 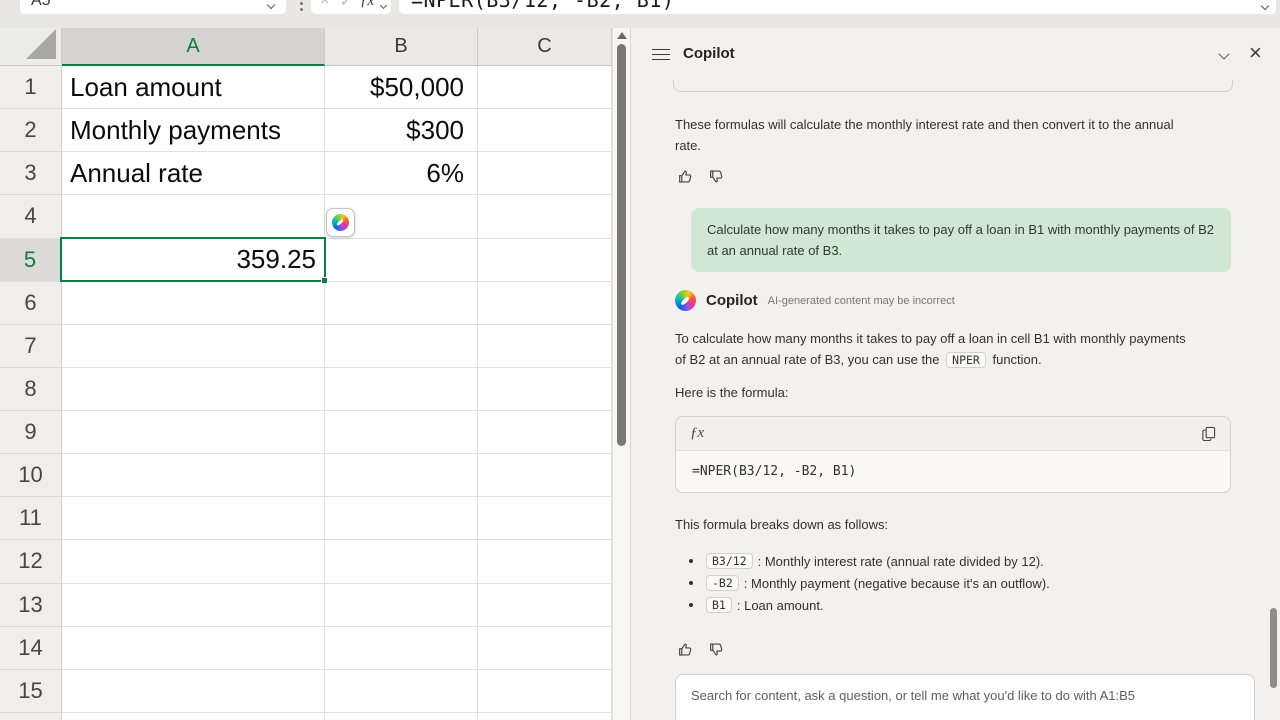 What do you see at coordinates (193, 476) in the screenshot?
I see `cell-A10` at bounding box center [193, 476].